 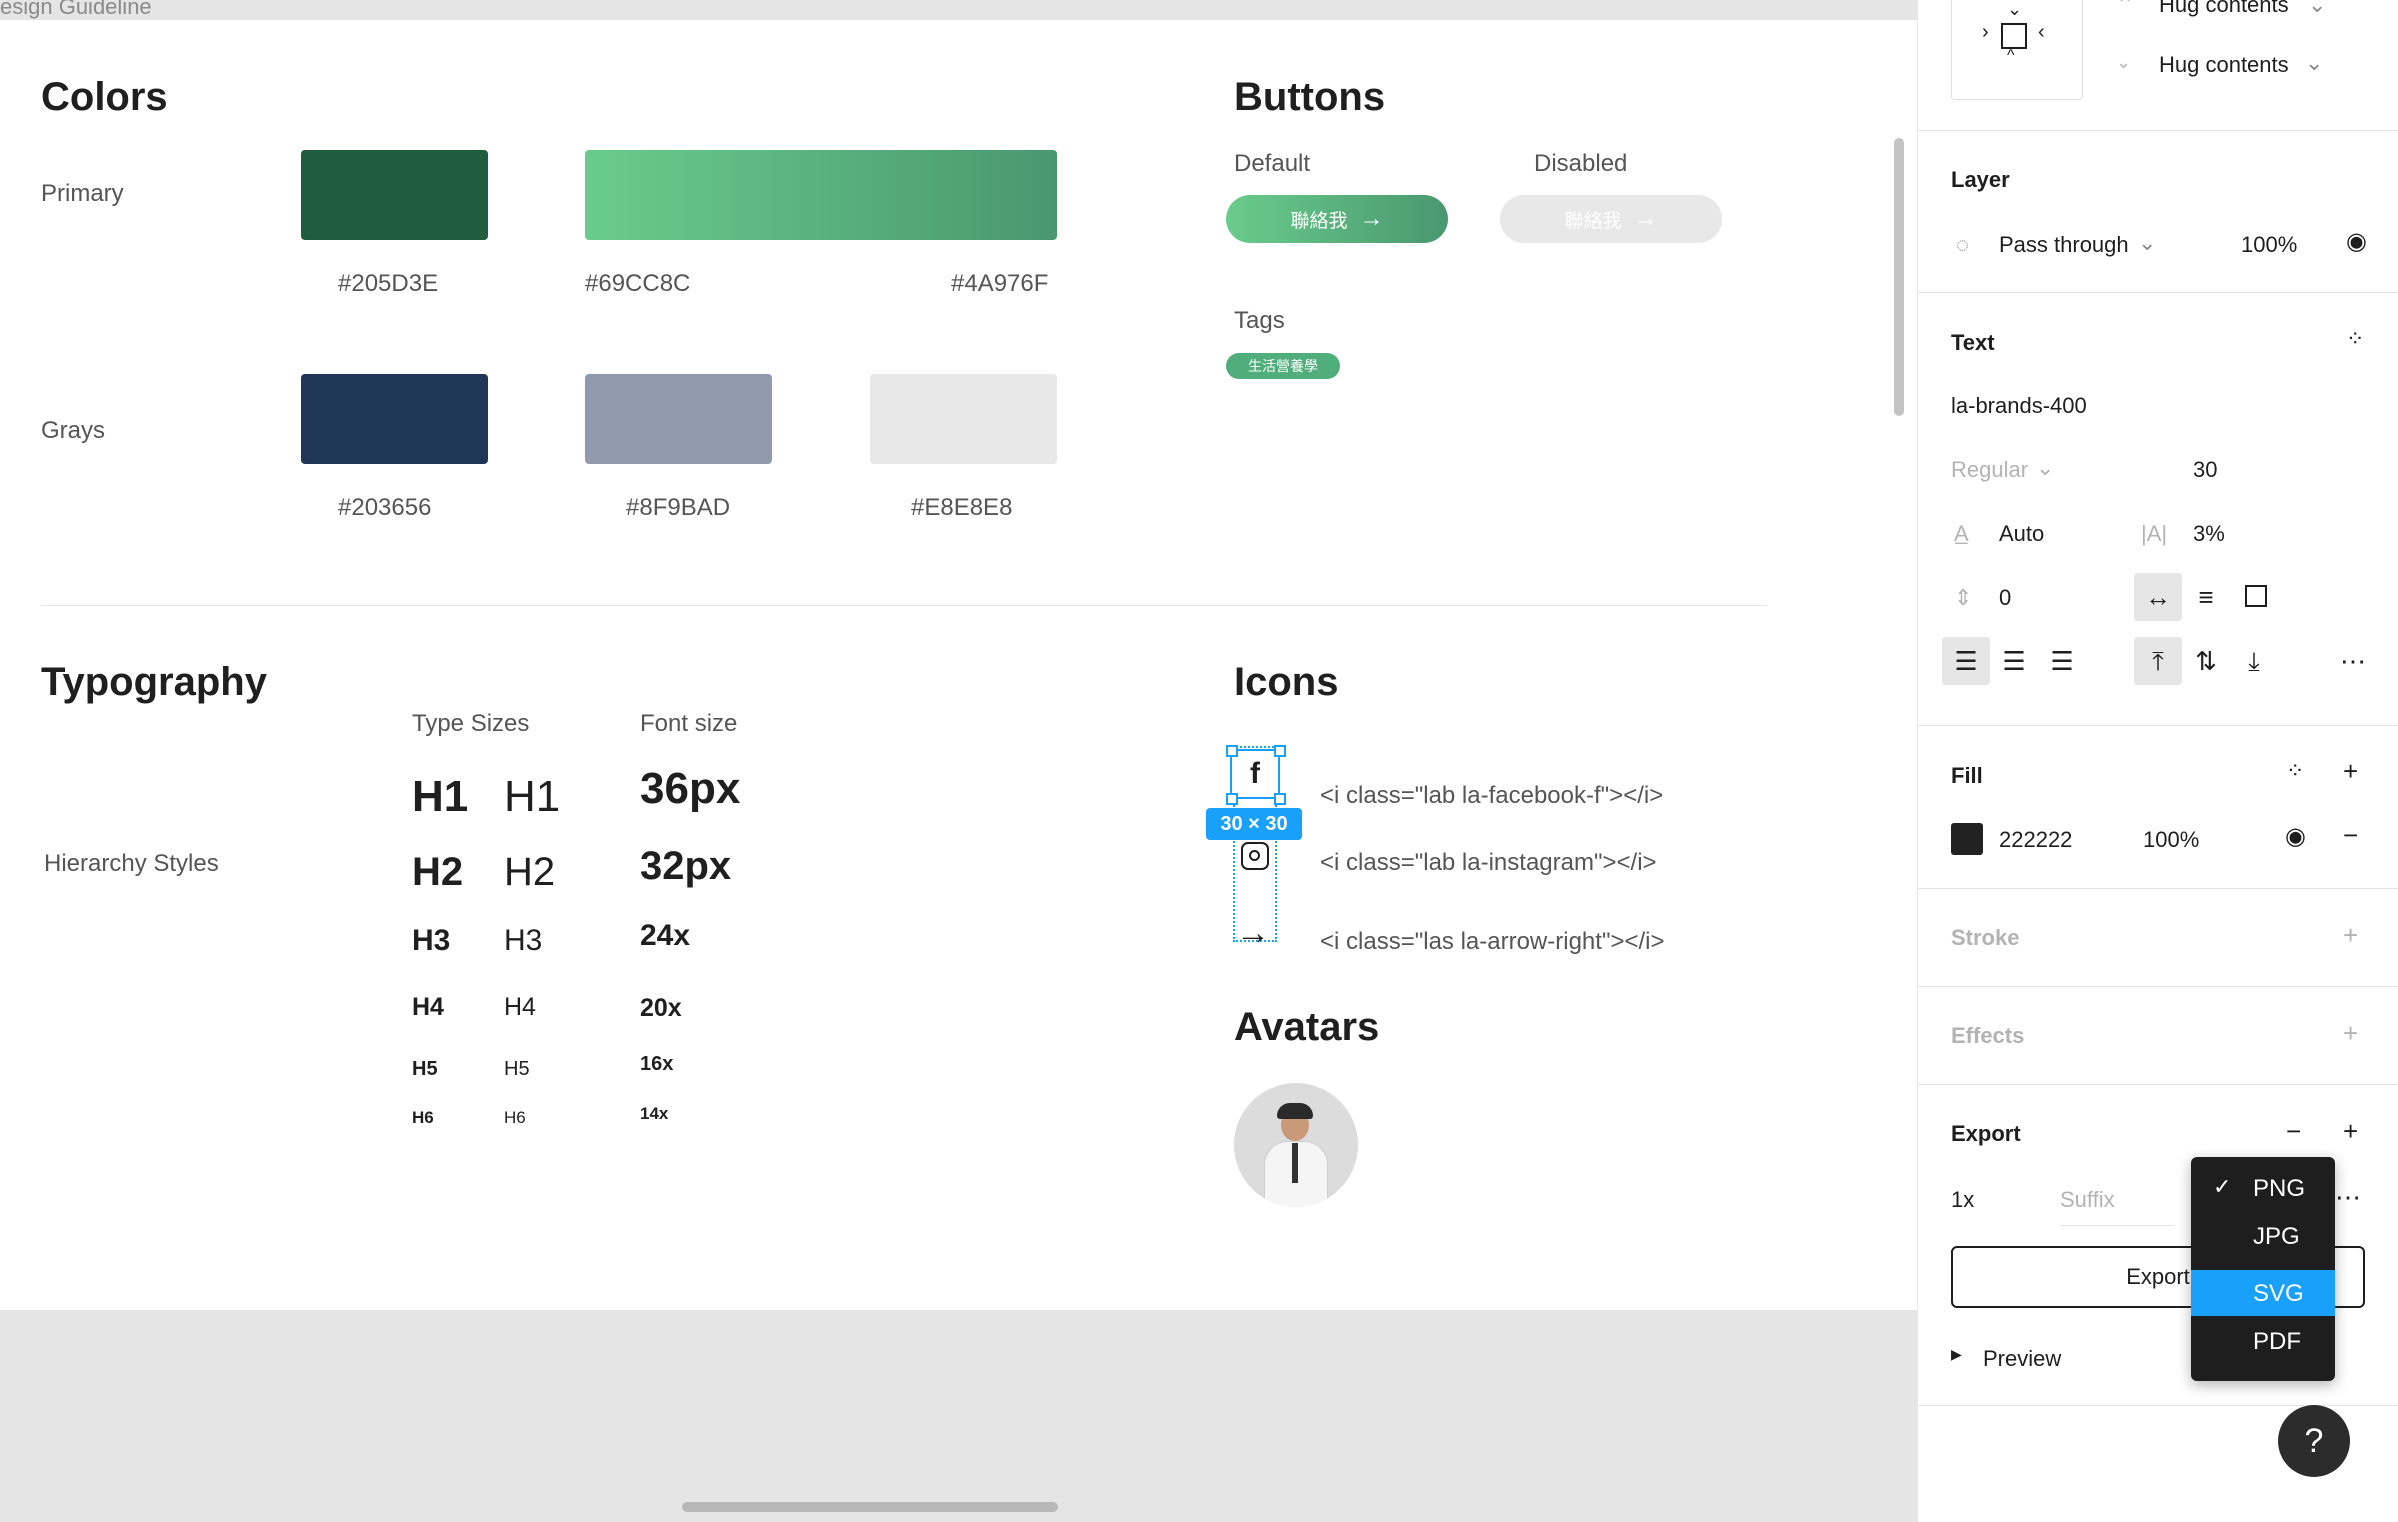 What do you see at coordinates (638, 283) in the screenshot?
I see `hex-label: #69CC8C` at bounding box center [638, 283].